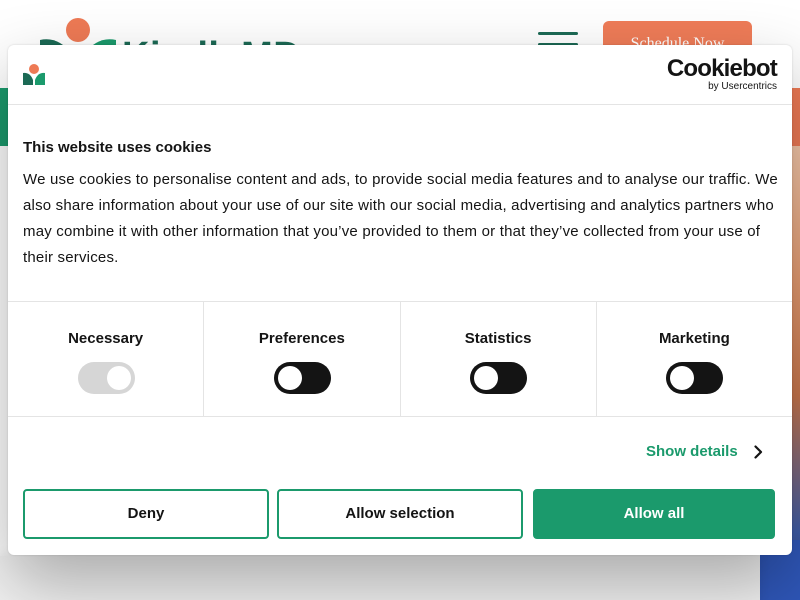 The width and height of the screenshot is (800, 600). Describe the element at coordinates (117, 147) in the screenshot. I see `dialog-title: This website uses cookies` at that location.